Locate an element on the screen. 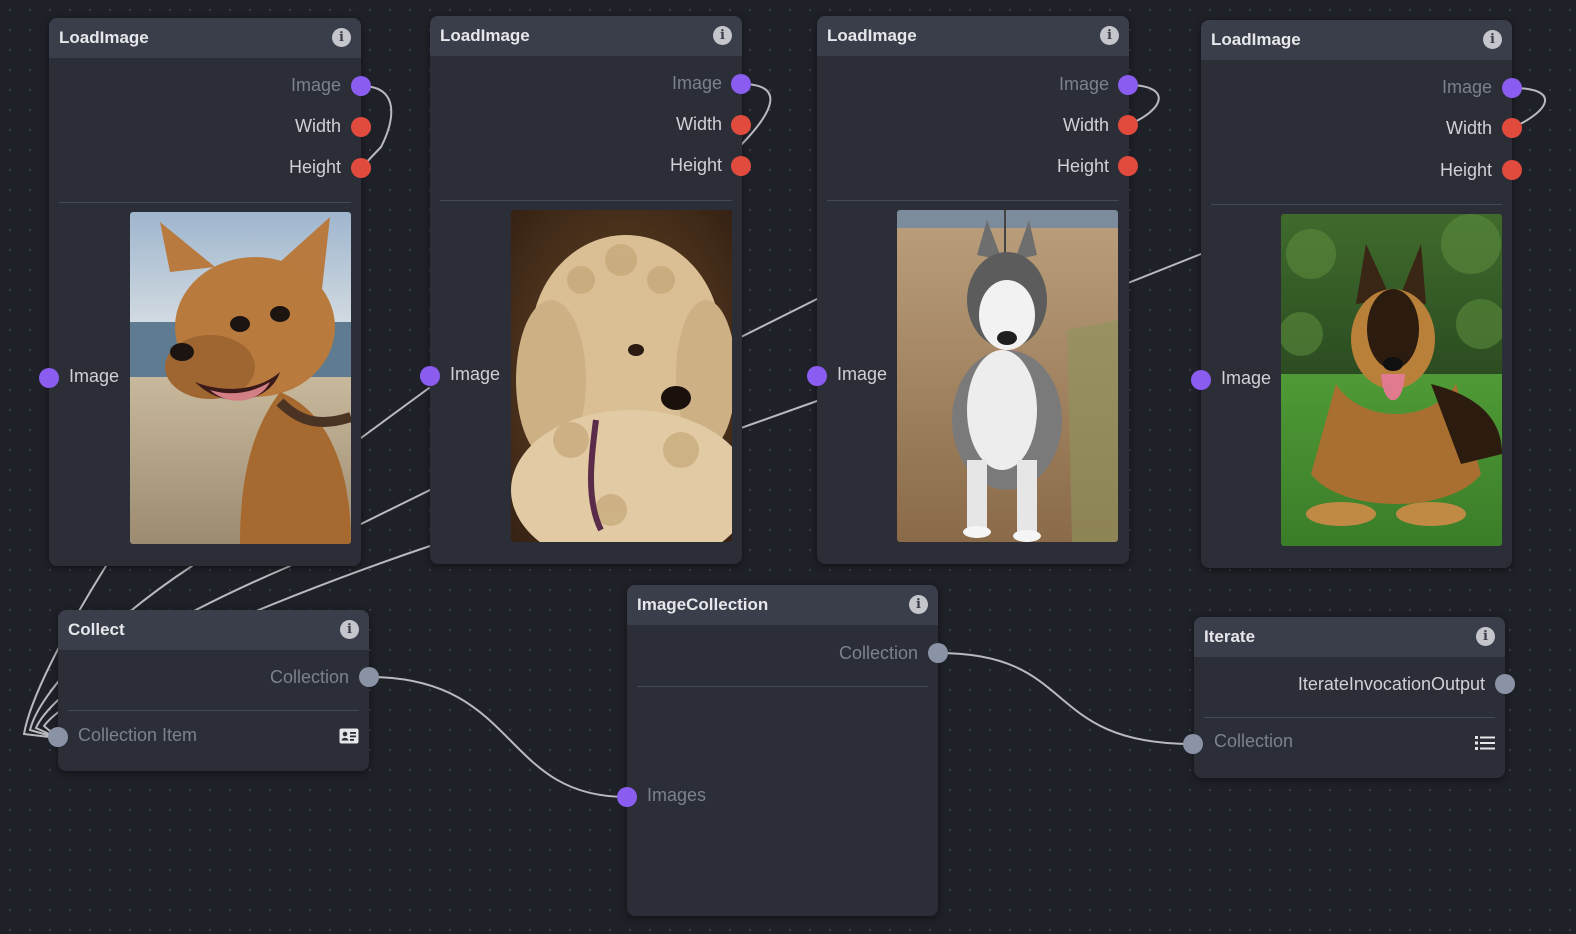 This screenshot has height=934, width=1576. wire-node2-loop is located at coordinates (756, 114).